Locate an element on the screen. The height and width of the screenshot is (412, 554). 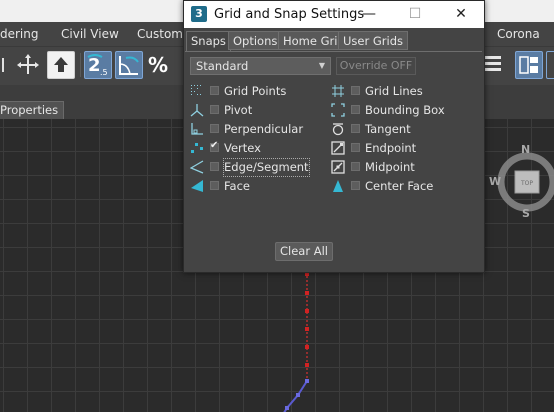
grid-lines-icon is located at coordinates (338, 91).